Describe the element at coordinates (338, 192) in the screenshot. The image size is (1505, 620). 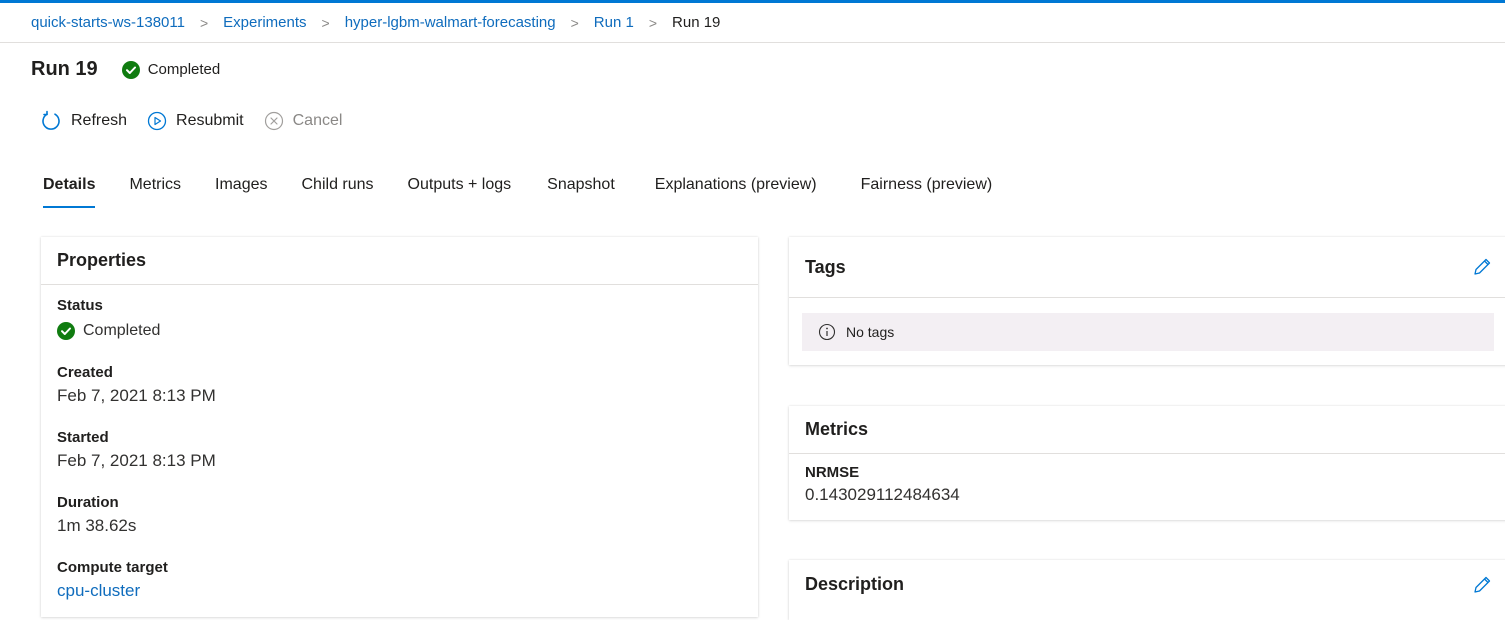
I see `tab-child-runs: Child runs` at that location.